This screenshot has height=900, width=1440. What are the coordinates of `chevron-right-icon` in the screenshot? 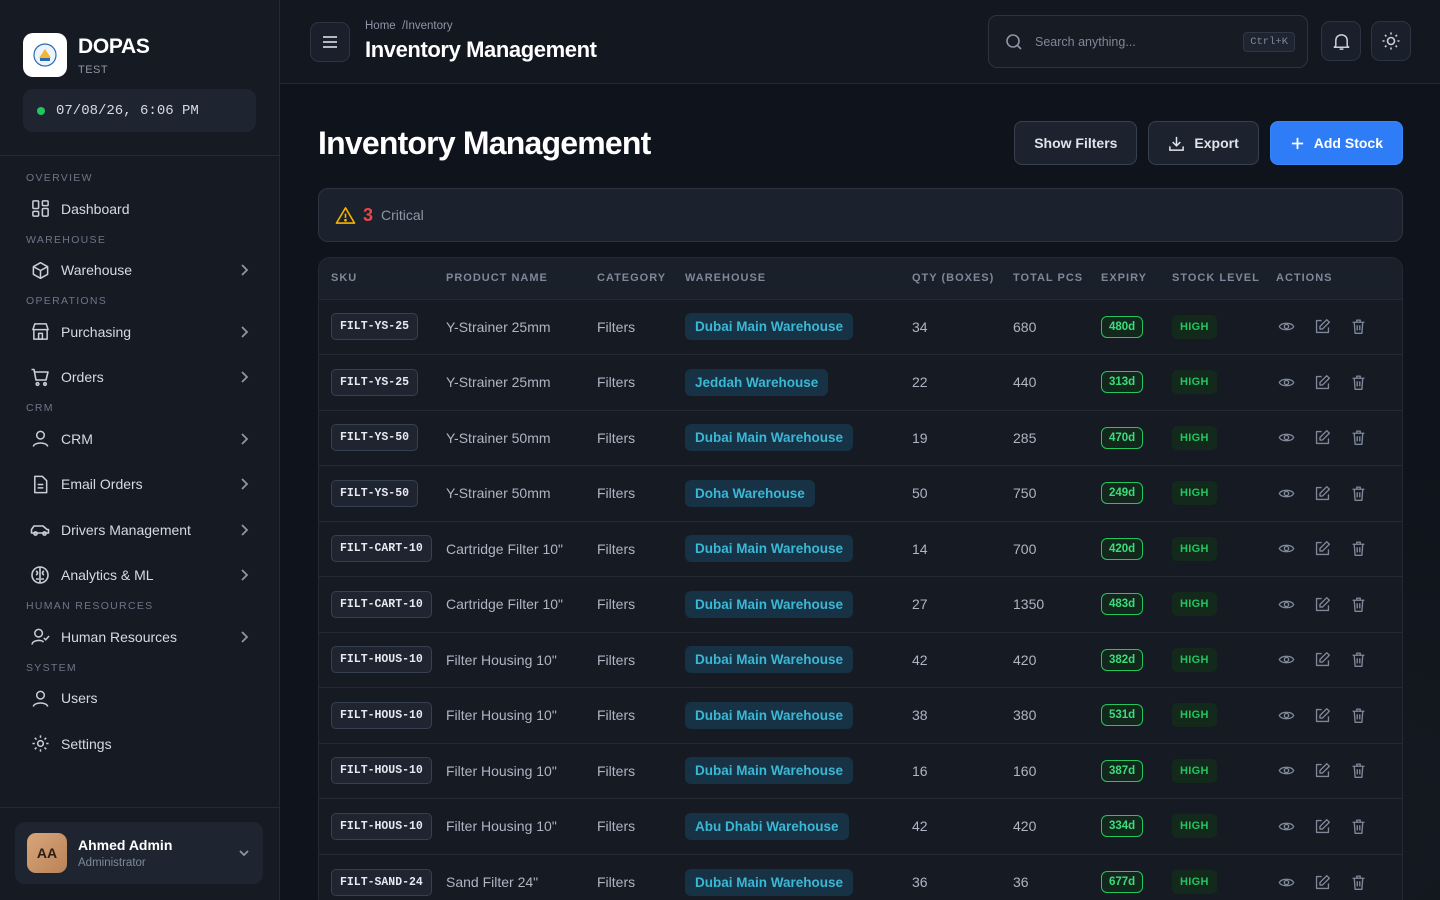 It's located at (245, 637).